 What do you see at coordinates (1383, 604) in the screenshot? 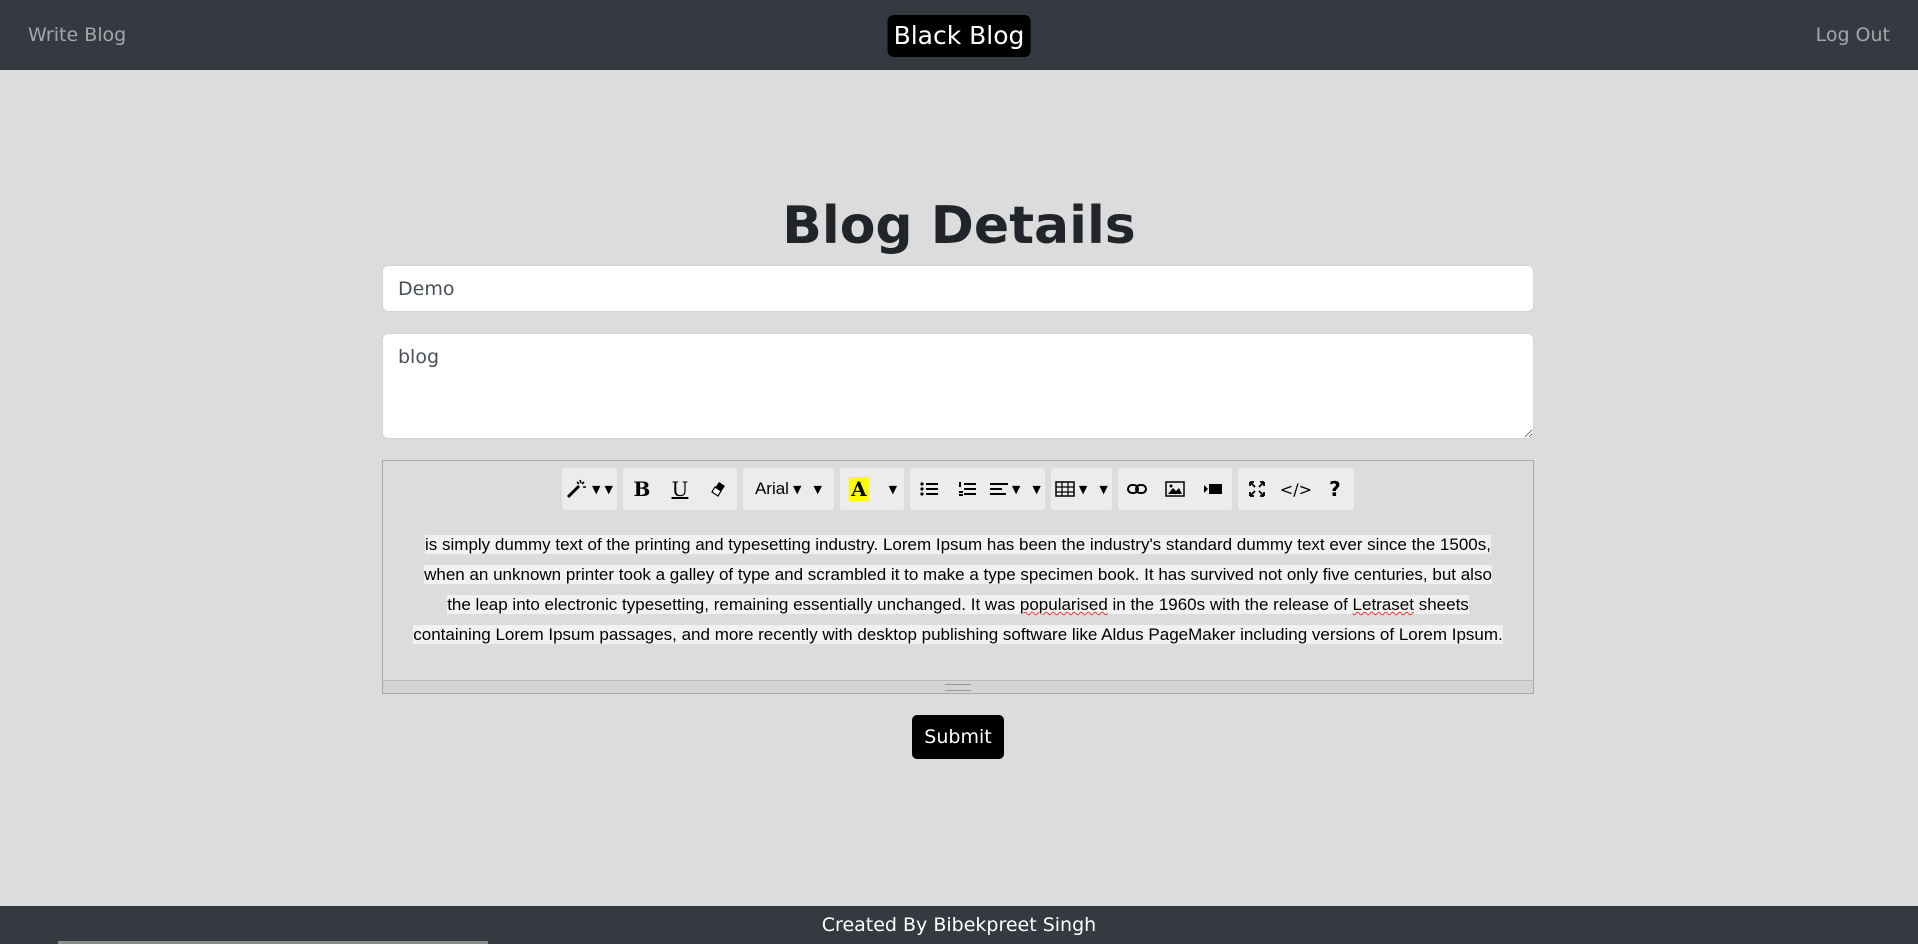
I see `misspelled-word: Letraset` at bounding box center [1383, 604].